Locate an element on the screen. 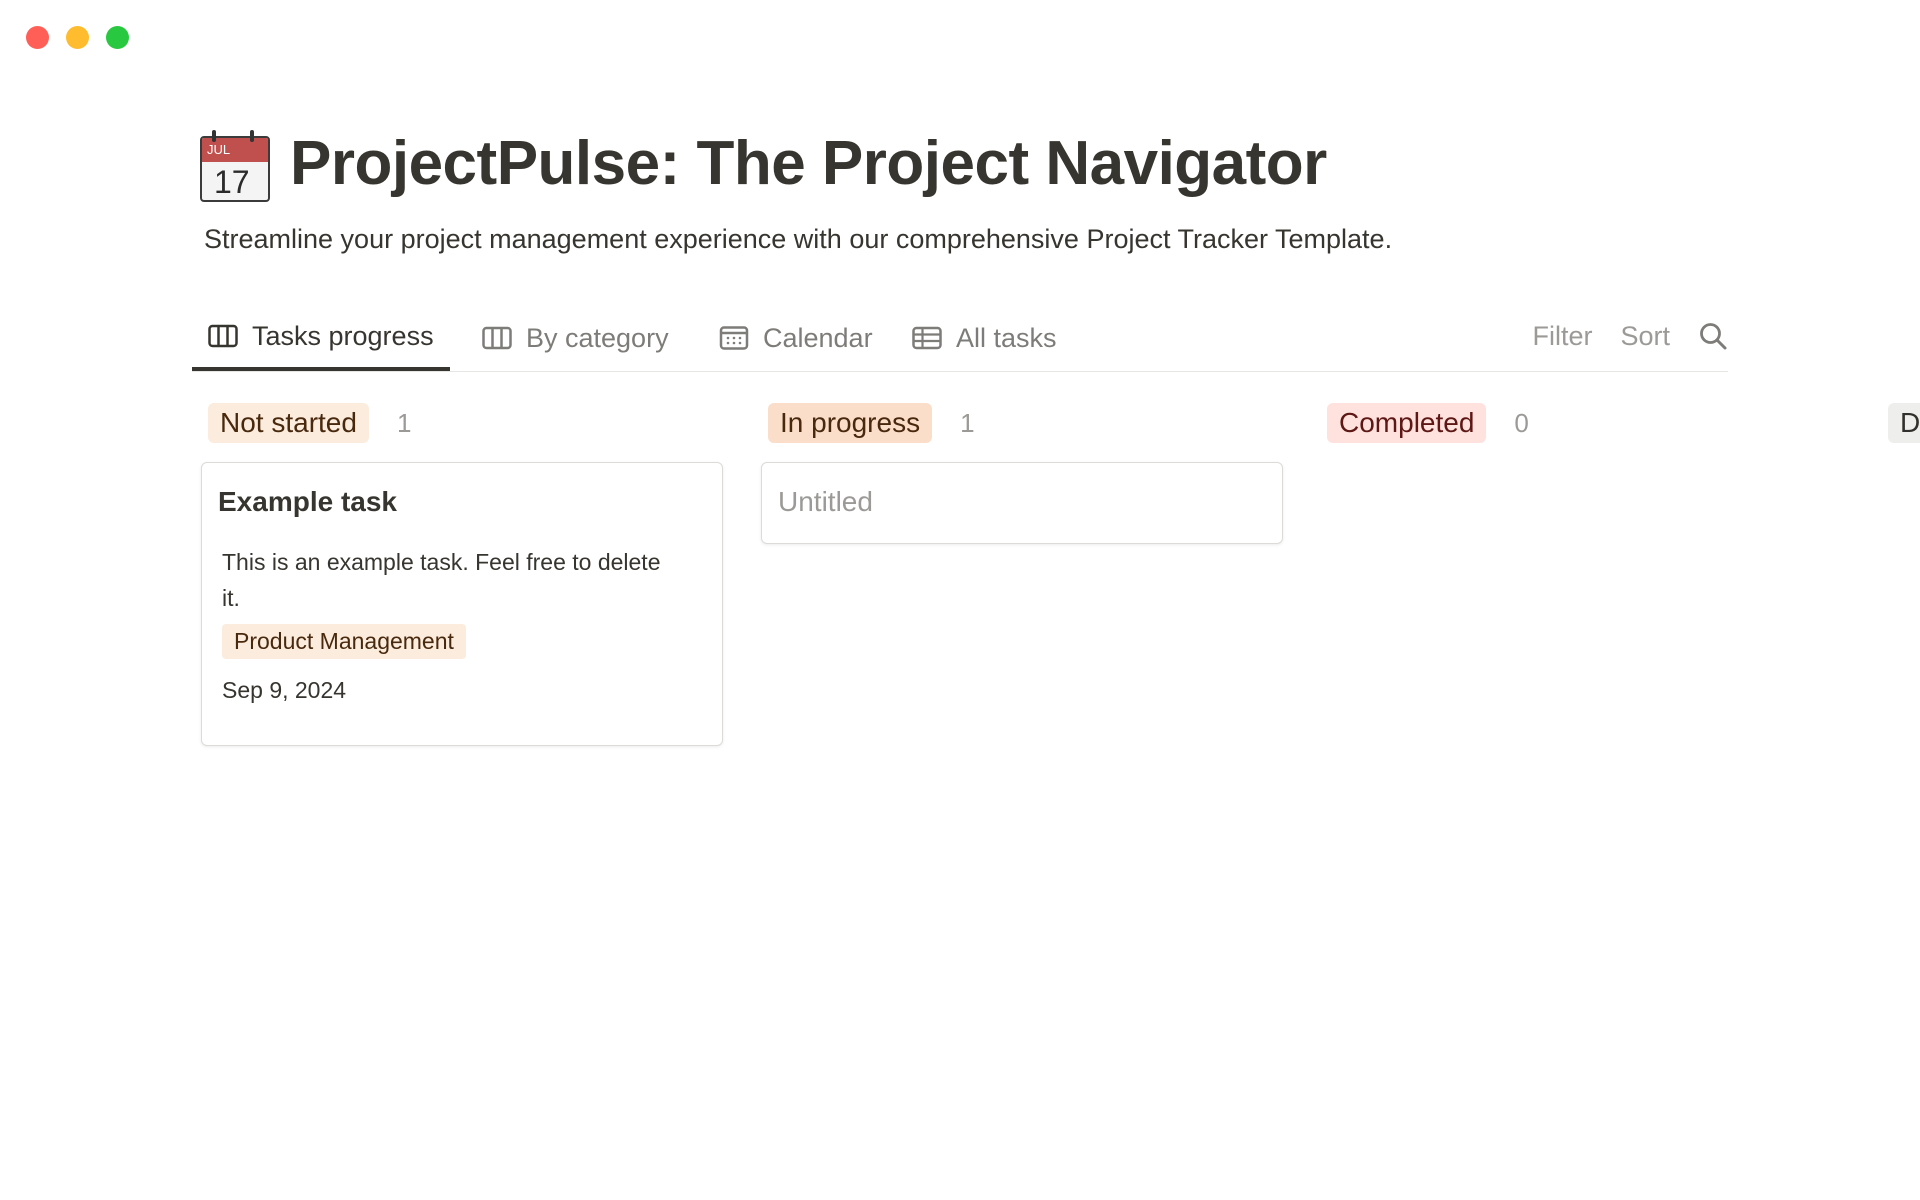 Image resolution: width=1920 pixels, height=1200 pixels. tab-tasks-progress: Tasks progress is located at coordinates (321, 338).